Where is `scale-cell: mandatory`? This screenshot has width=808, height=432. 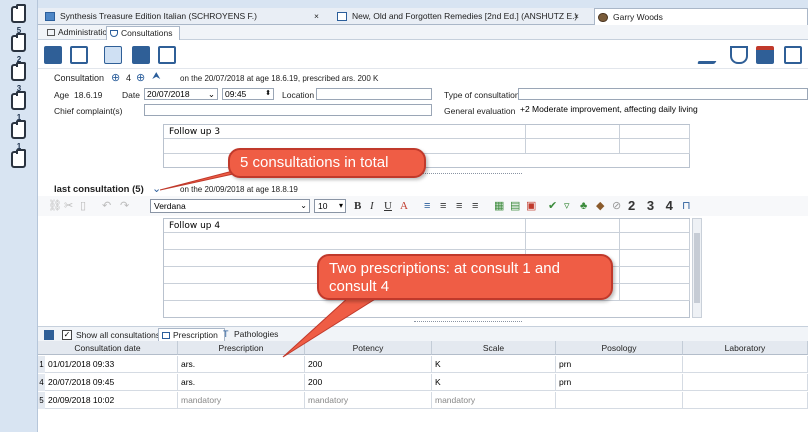
scale-cell: mandatory is located at coordinates (494, 400).